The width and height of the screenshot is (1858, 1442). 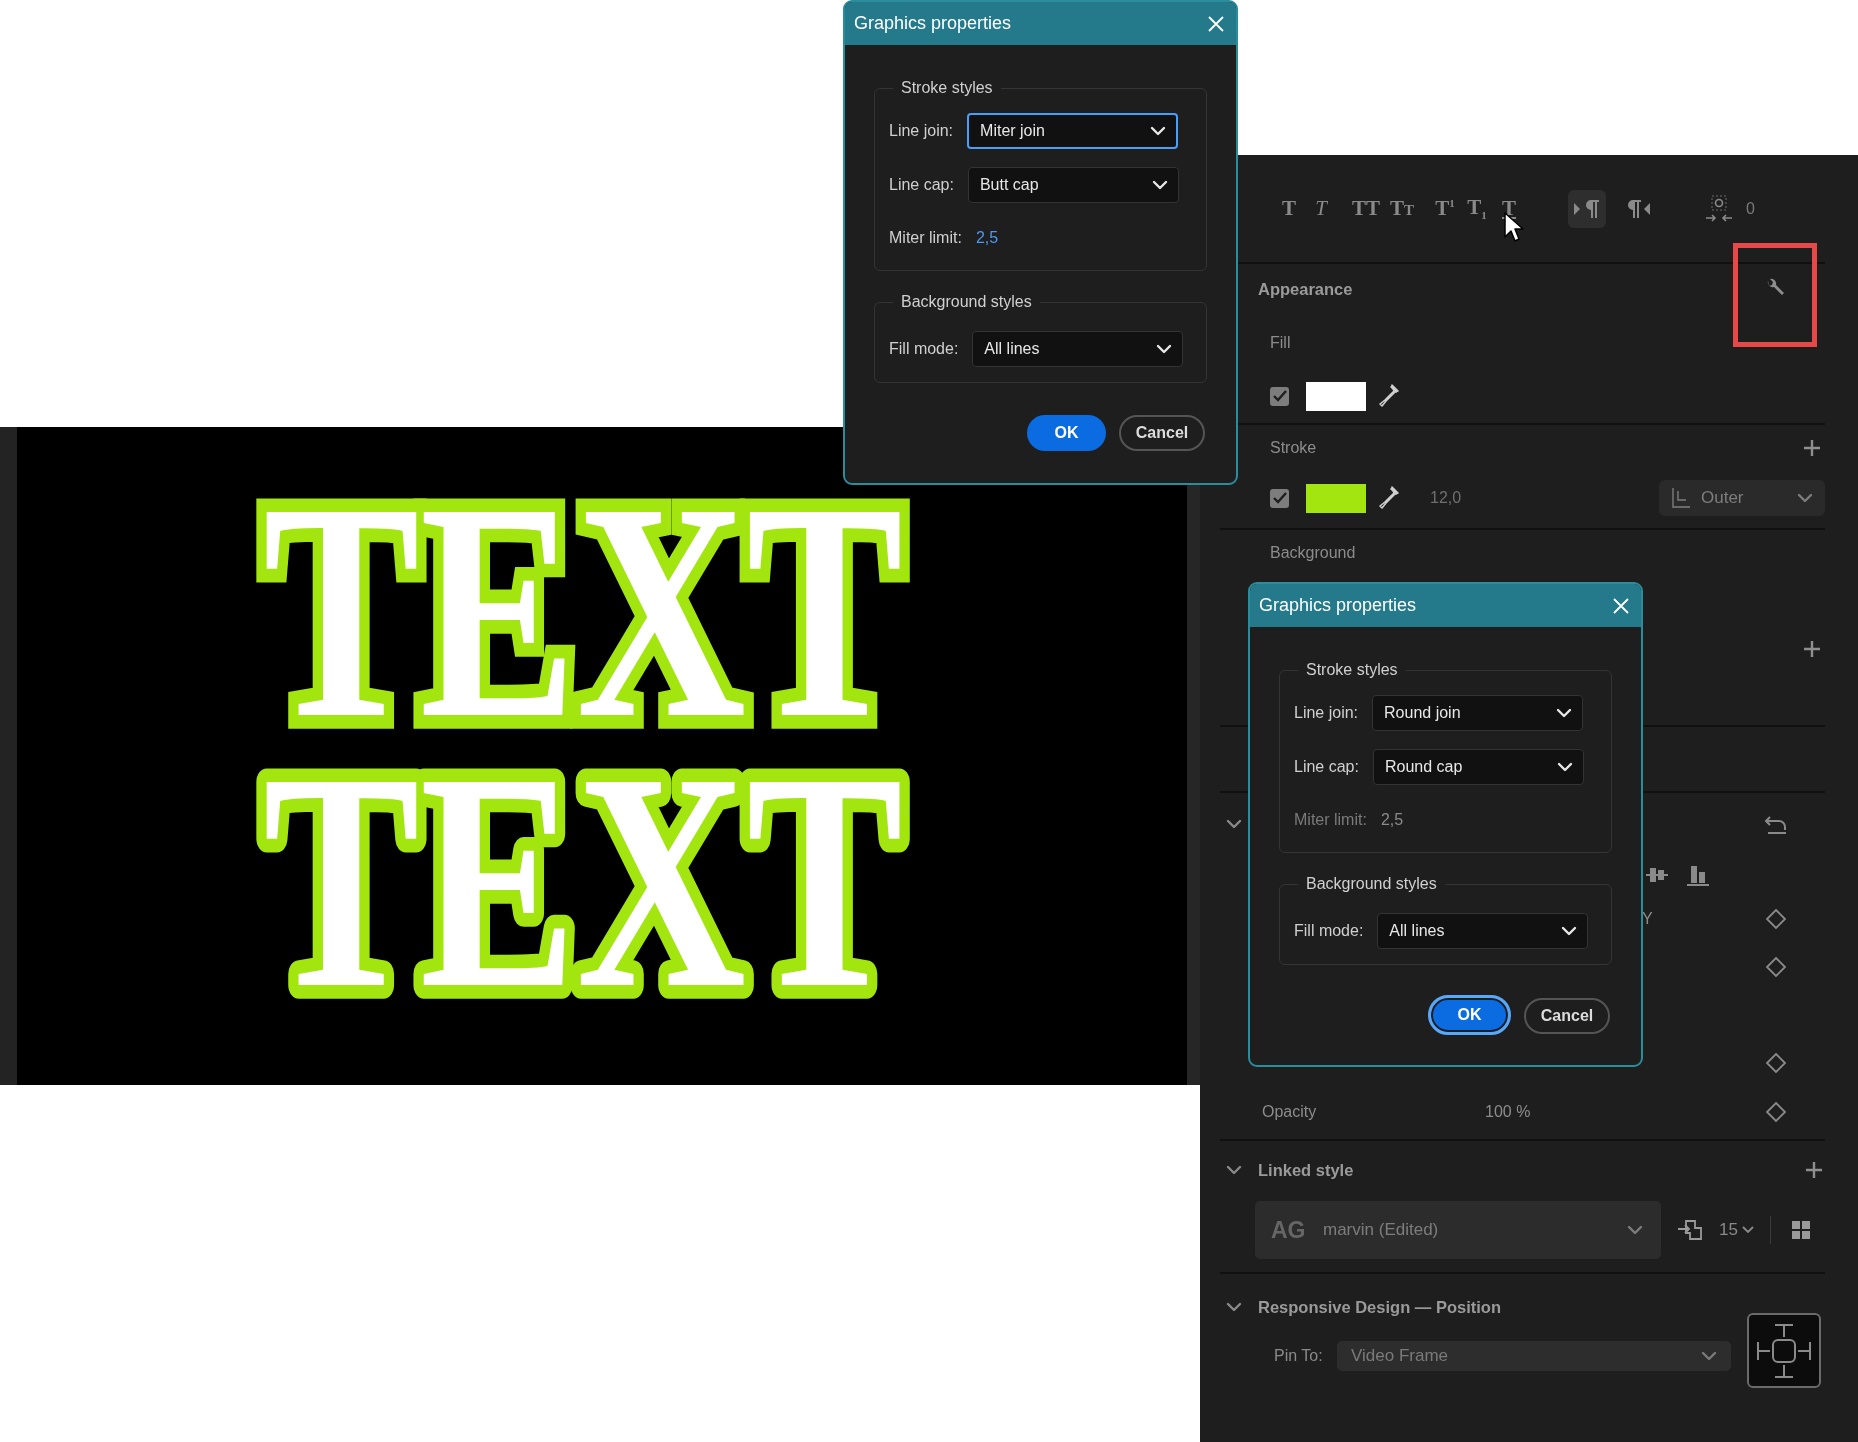 I want to click on field-label: Stroke, so click(x=1293, y=447).